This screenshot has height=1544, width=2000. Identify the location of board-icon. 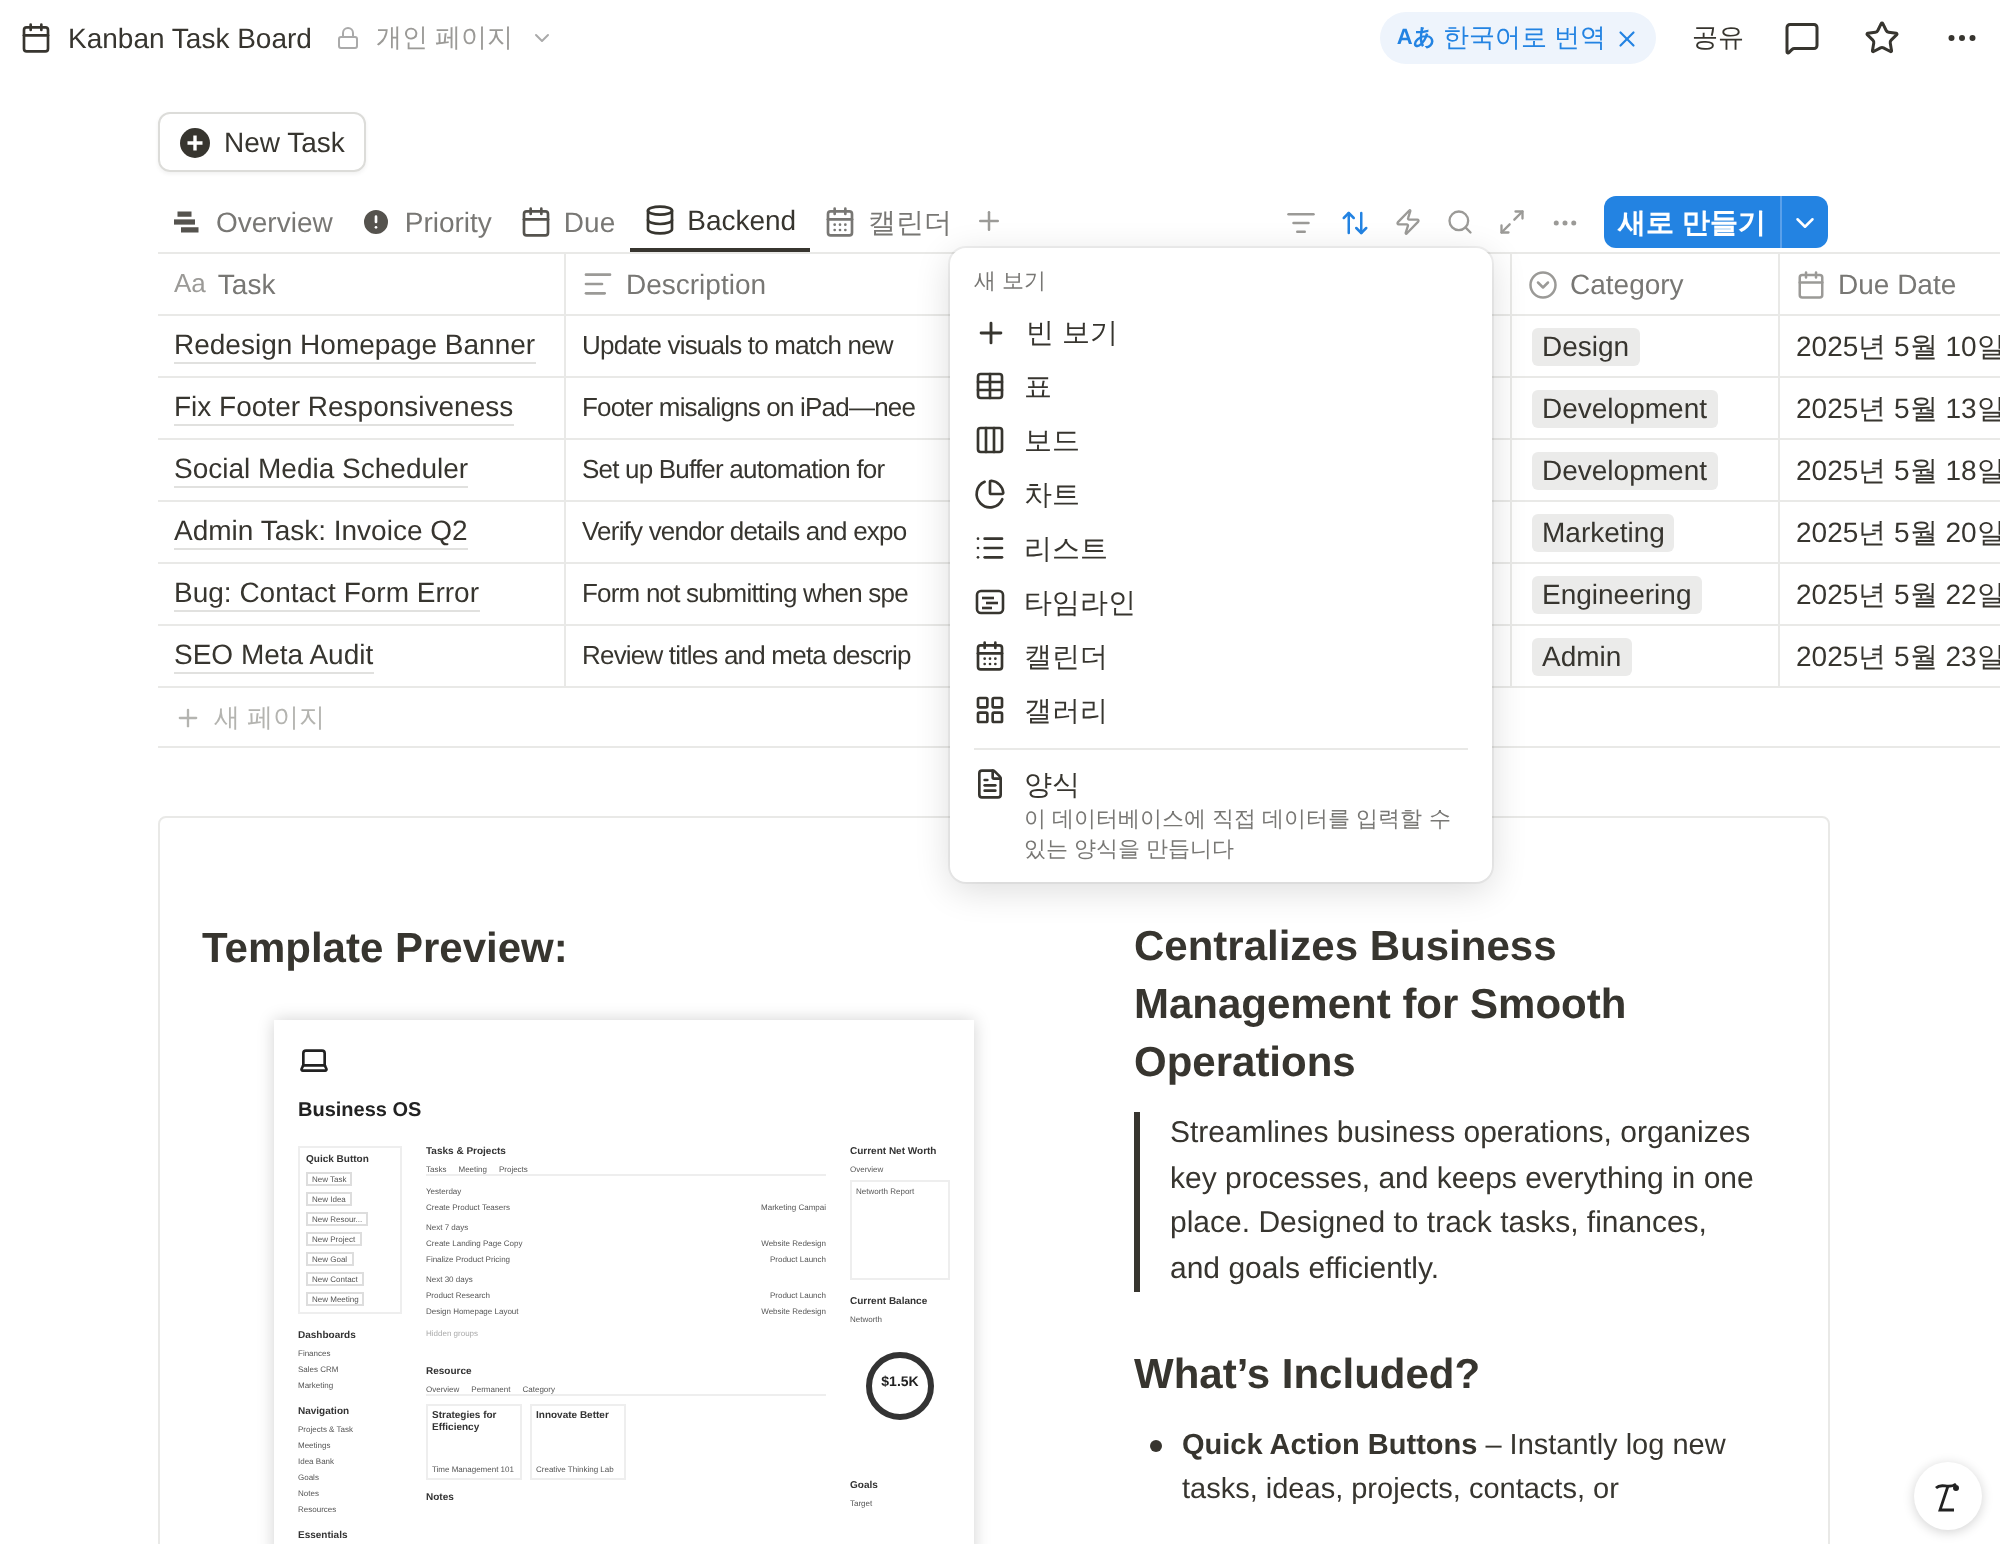
(990, 440).